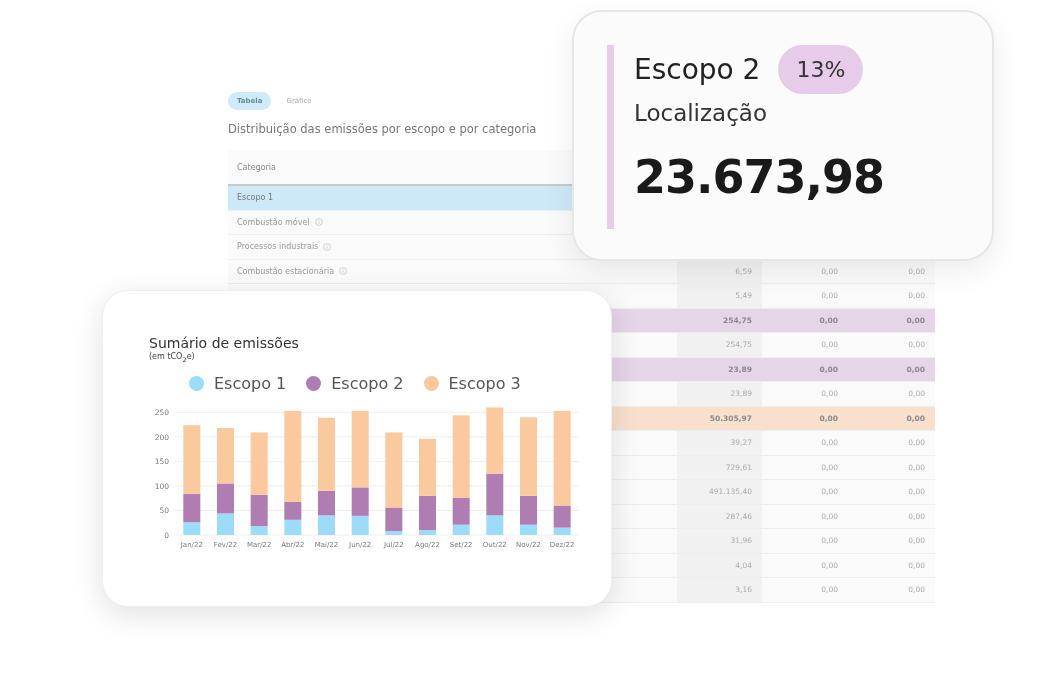 The width and height of the screenshot is (1056, 680). Describe the element at coordinates (278, 247) in the screenshot. I see `category-label: Processos industrais` at that location.